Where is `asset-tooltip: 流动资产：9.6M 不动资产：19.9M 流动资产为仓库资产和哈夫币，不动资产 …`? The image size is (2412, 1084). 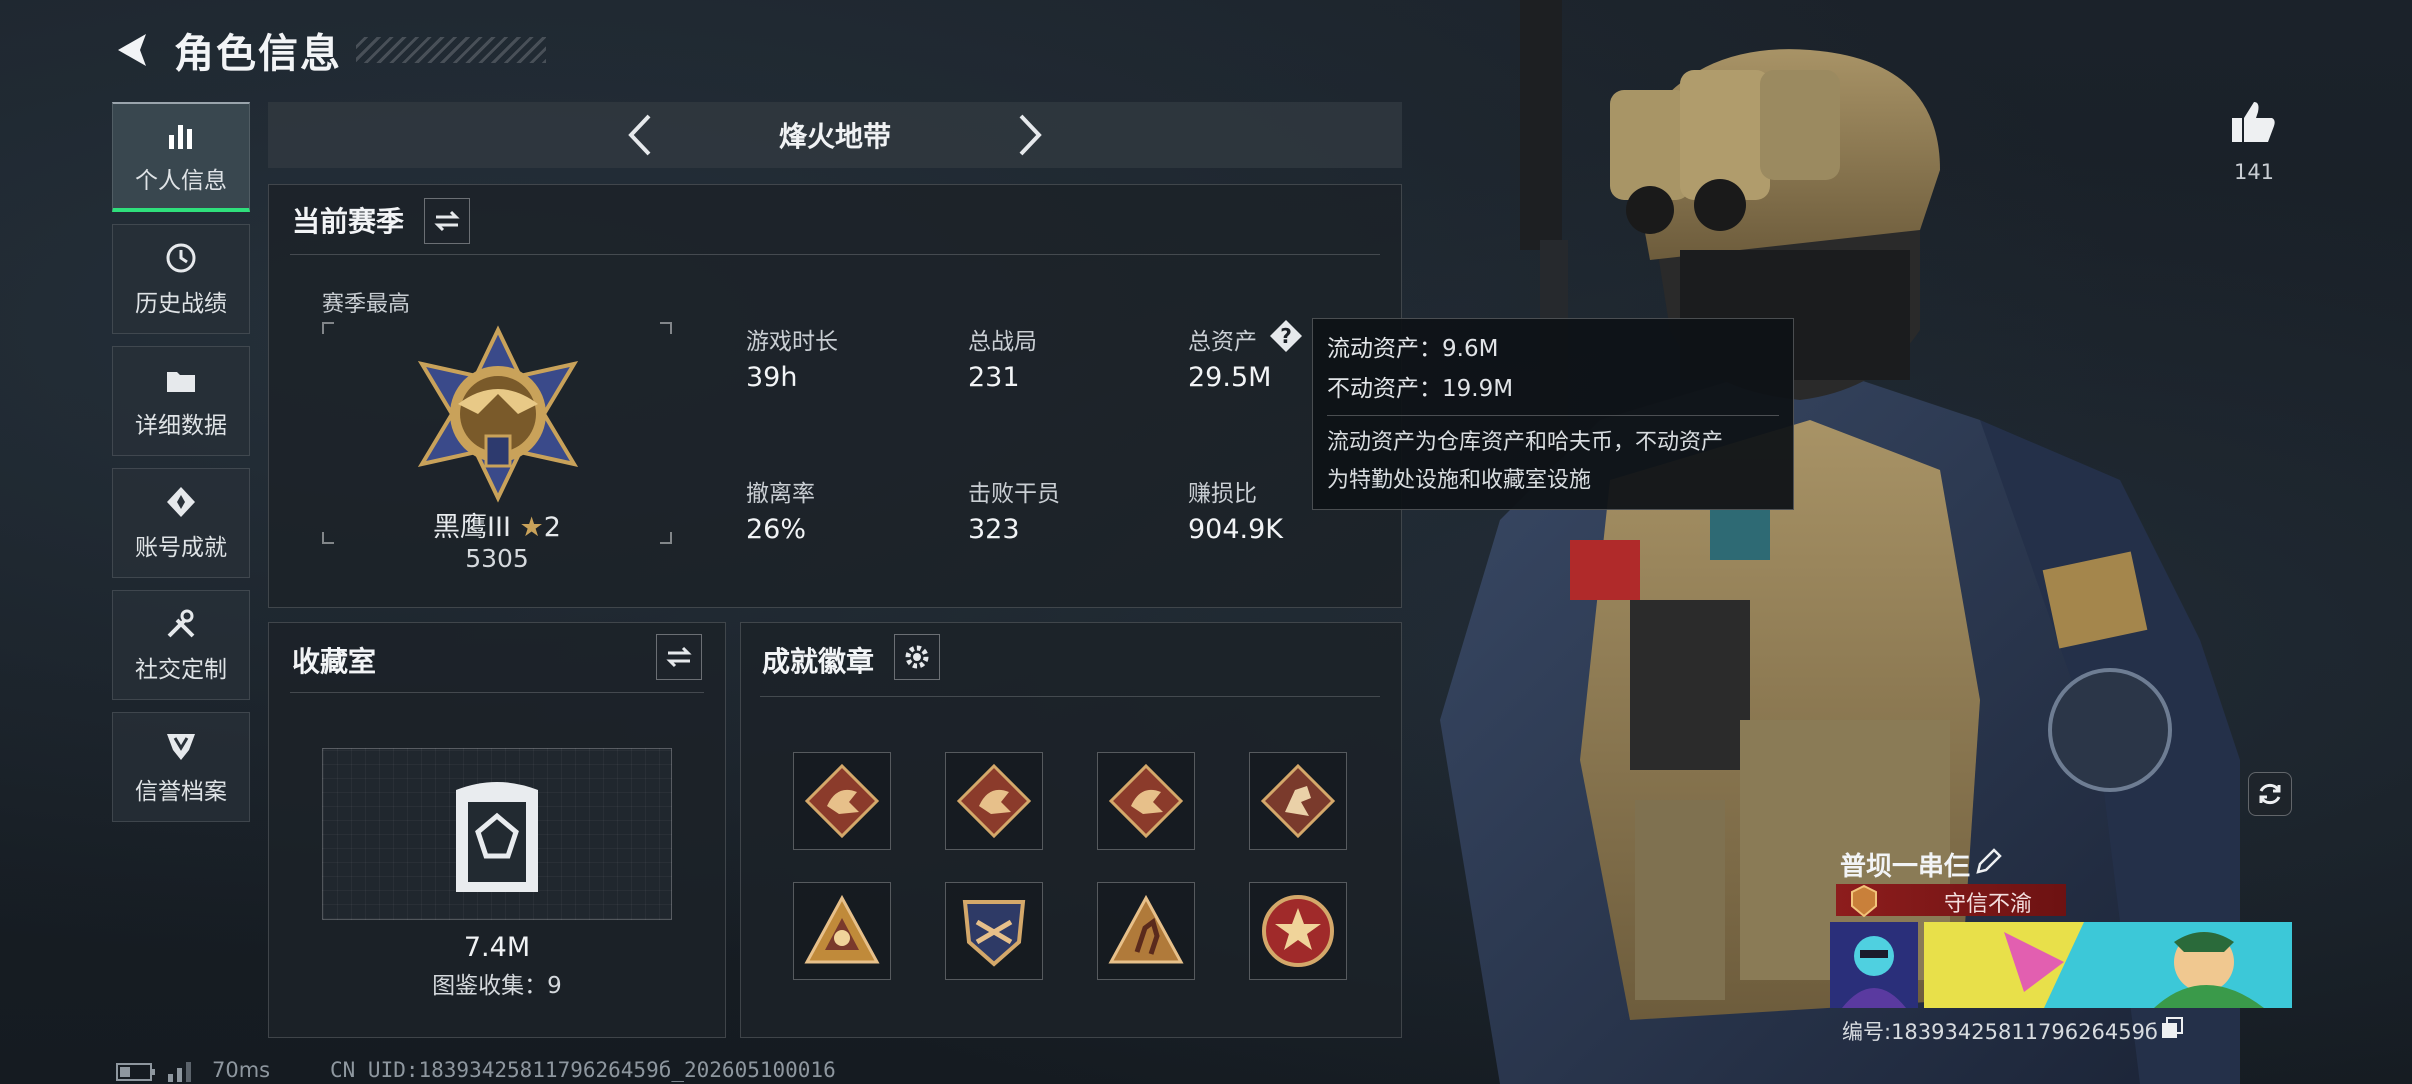
asset-tooltip: 流动资产：9.6M 不动资产：19.9M 流动资产为仓库资产和哈夫币，不动资产 … is located at coordinates (1553, 414).